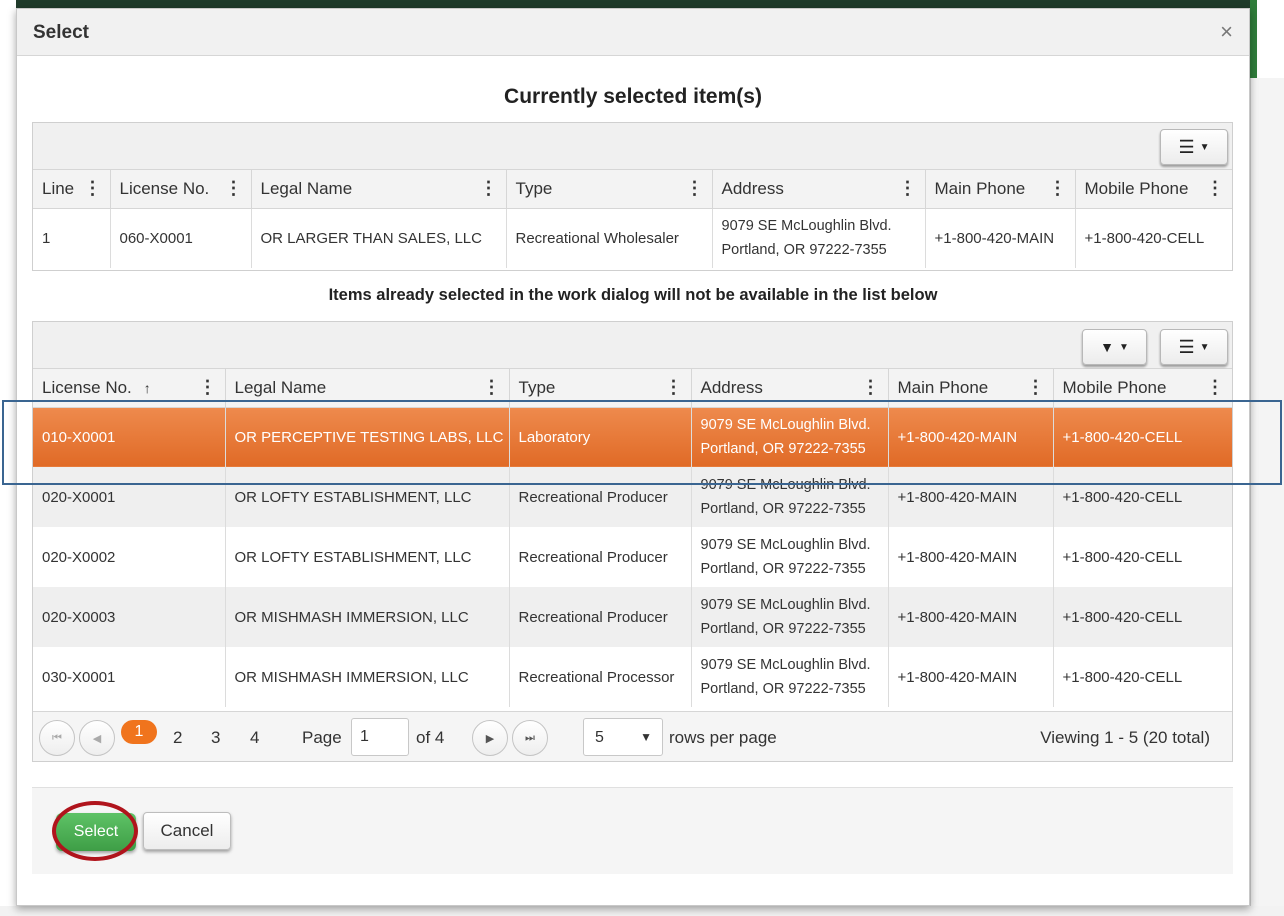 Image resolution: width=1284 pixels, height=916 pixels. I want to click on prev-page-icon: ◀, so click(97, 738).